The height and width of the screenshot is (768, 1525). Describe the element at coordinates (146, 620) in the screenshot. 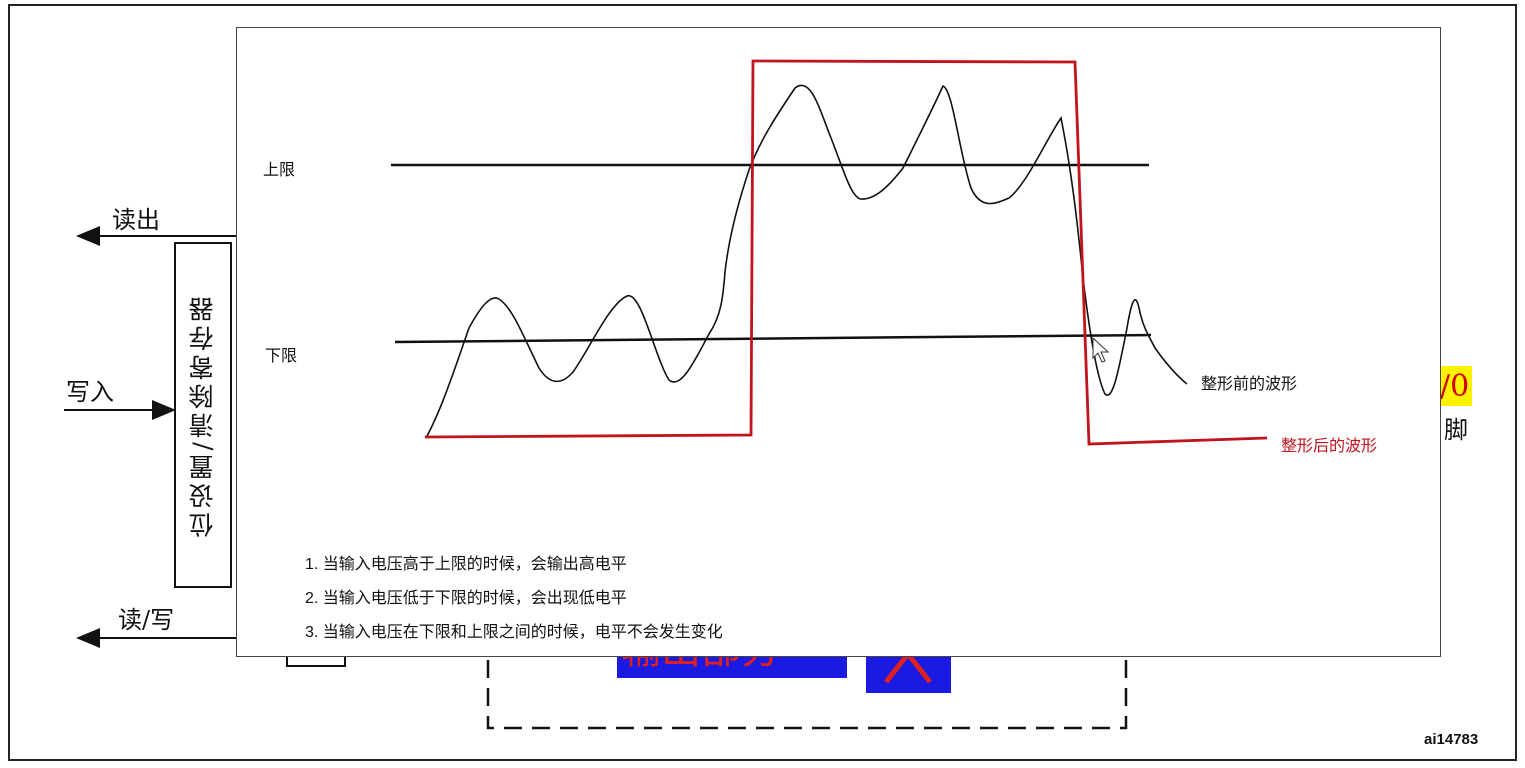

I see `read-write-label: 读/写` at that location.